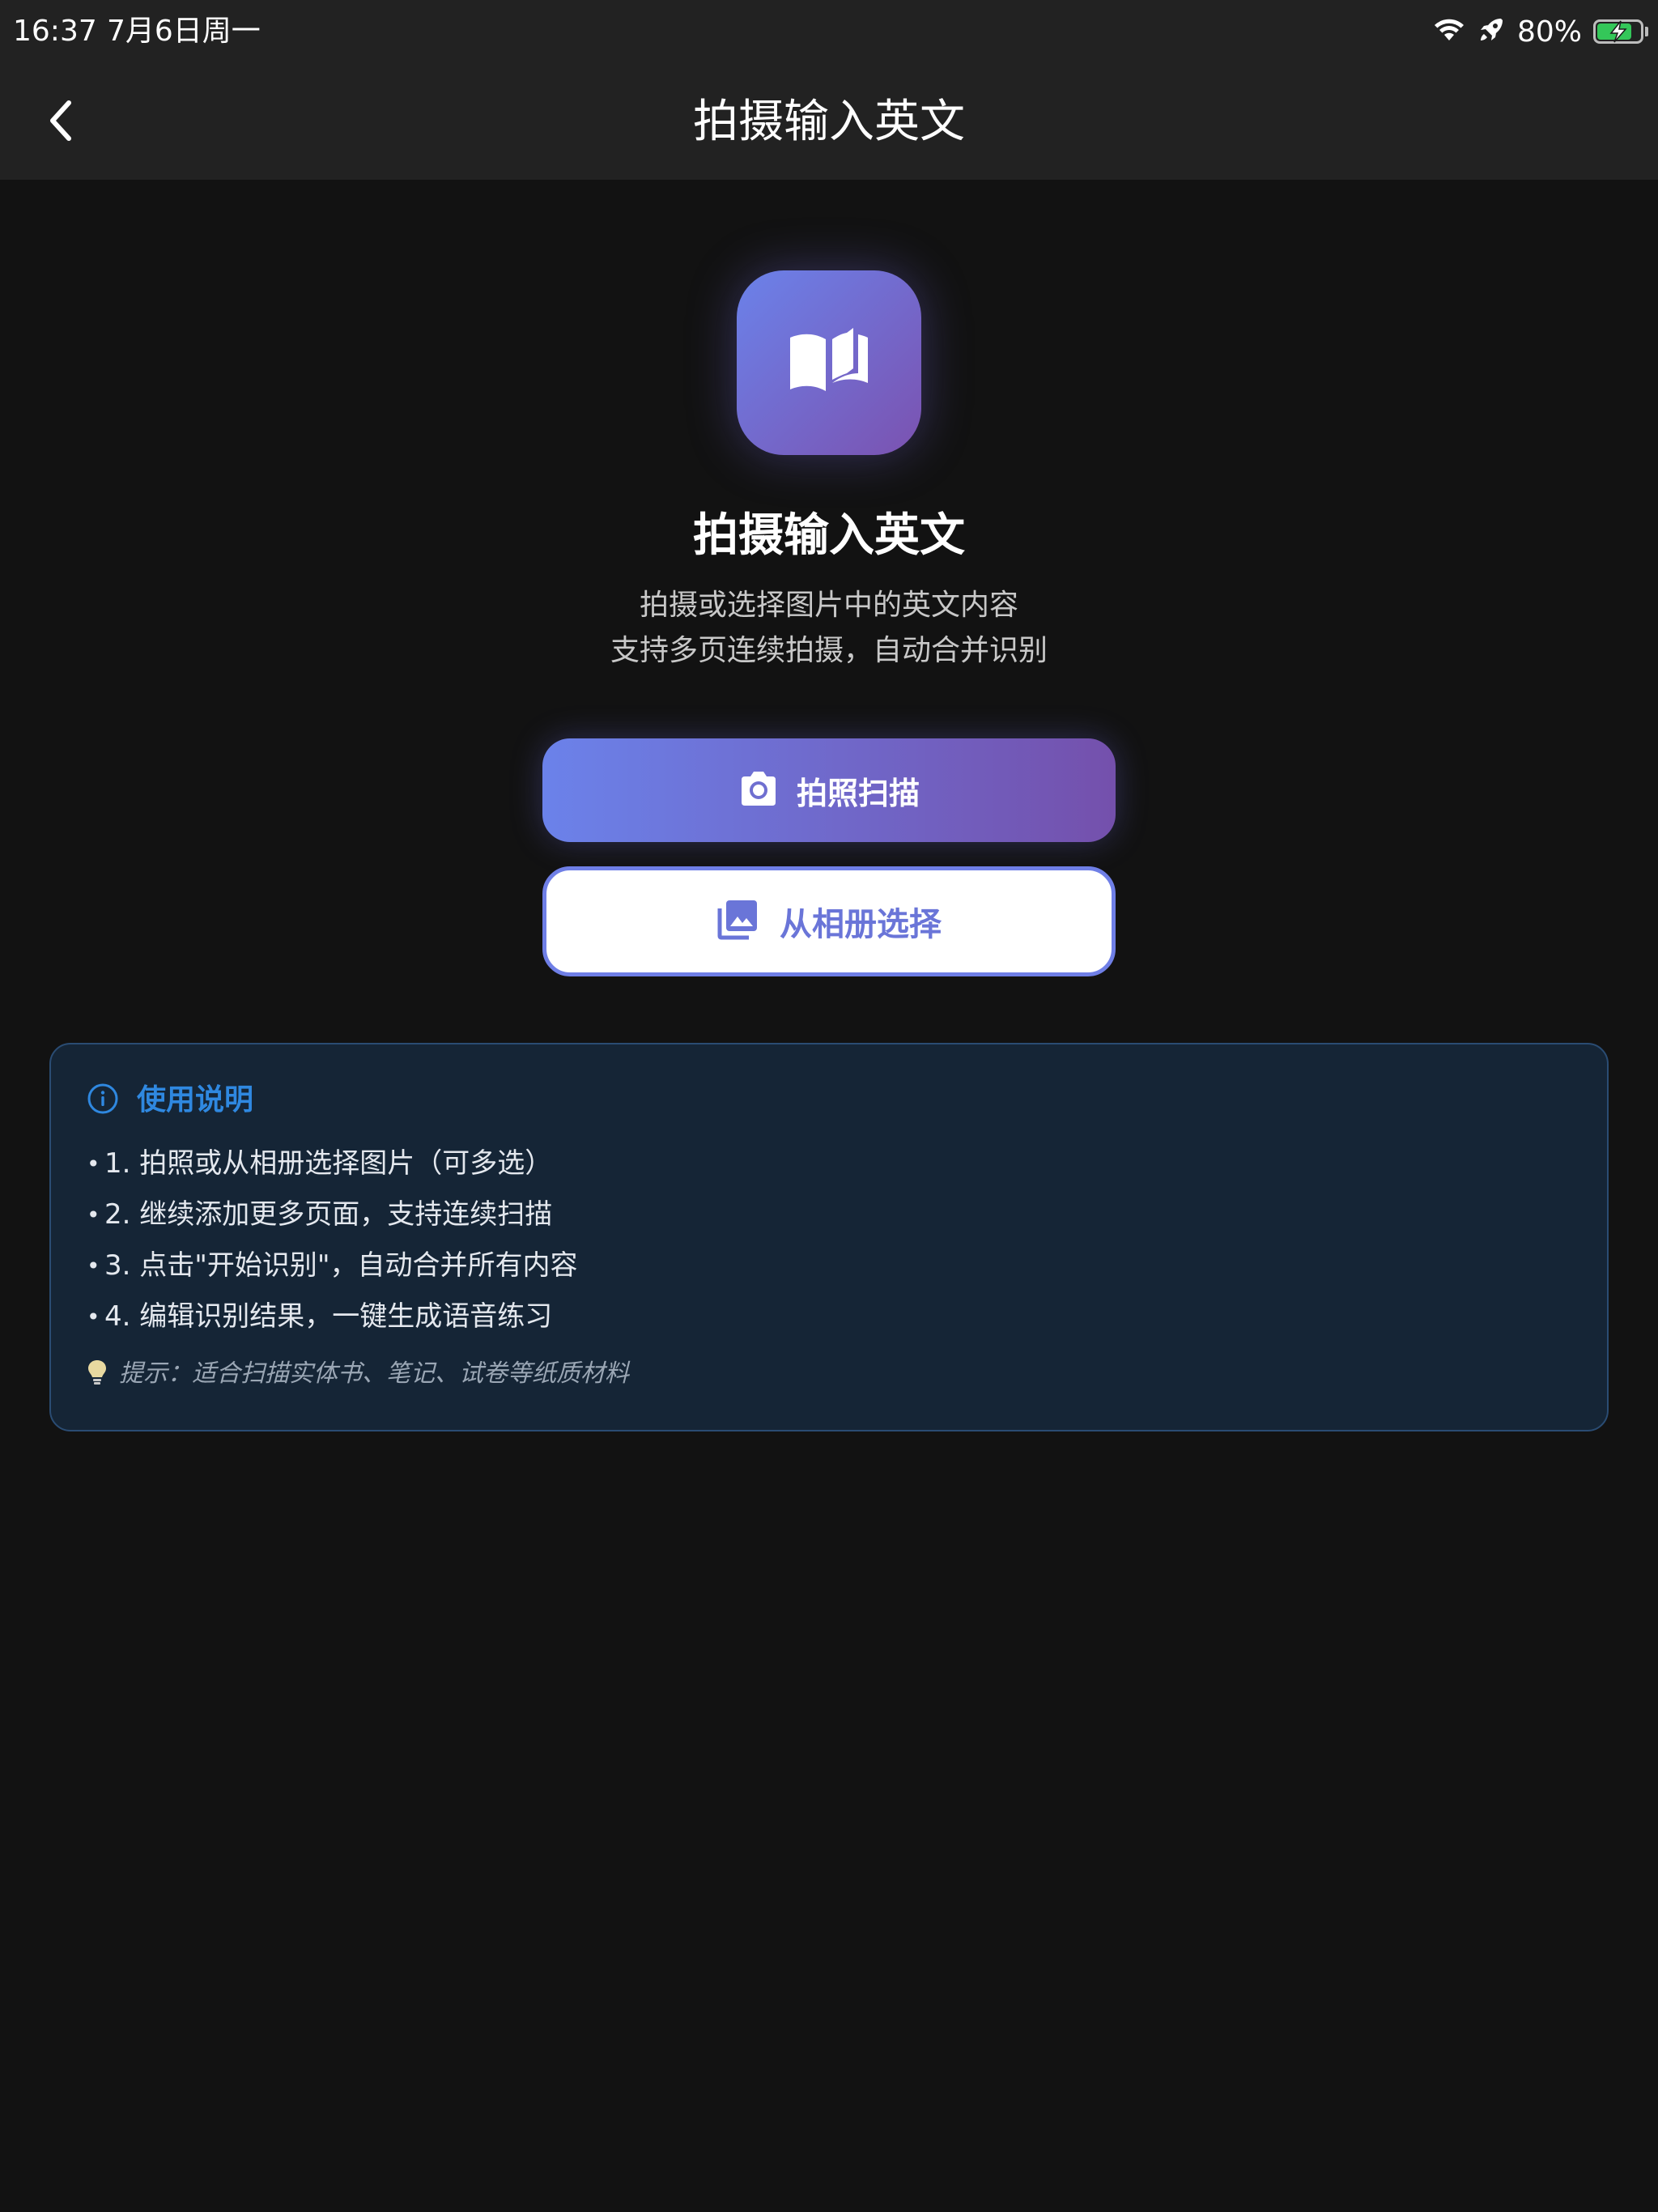  I want to click on list-item: • 1. 拍照或从相册选择图片（可多选）, so click(332, 1163).